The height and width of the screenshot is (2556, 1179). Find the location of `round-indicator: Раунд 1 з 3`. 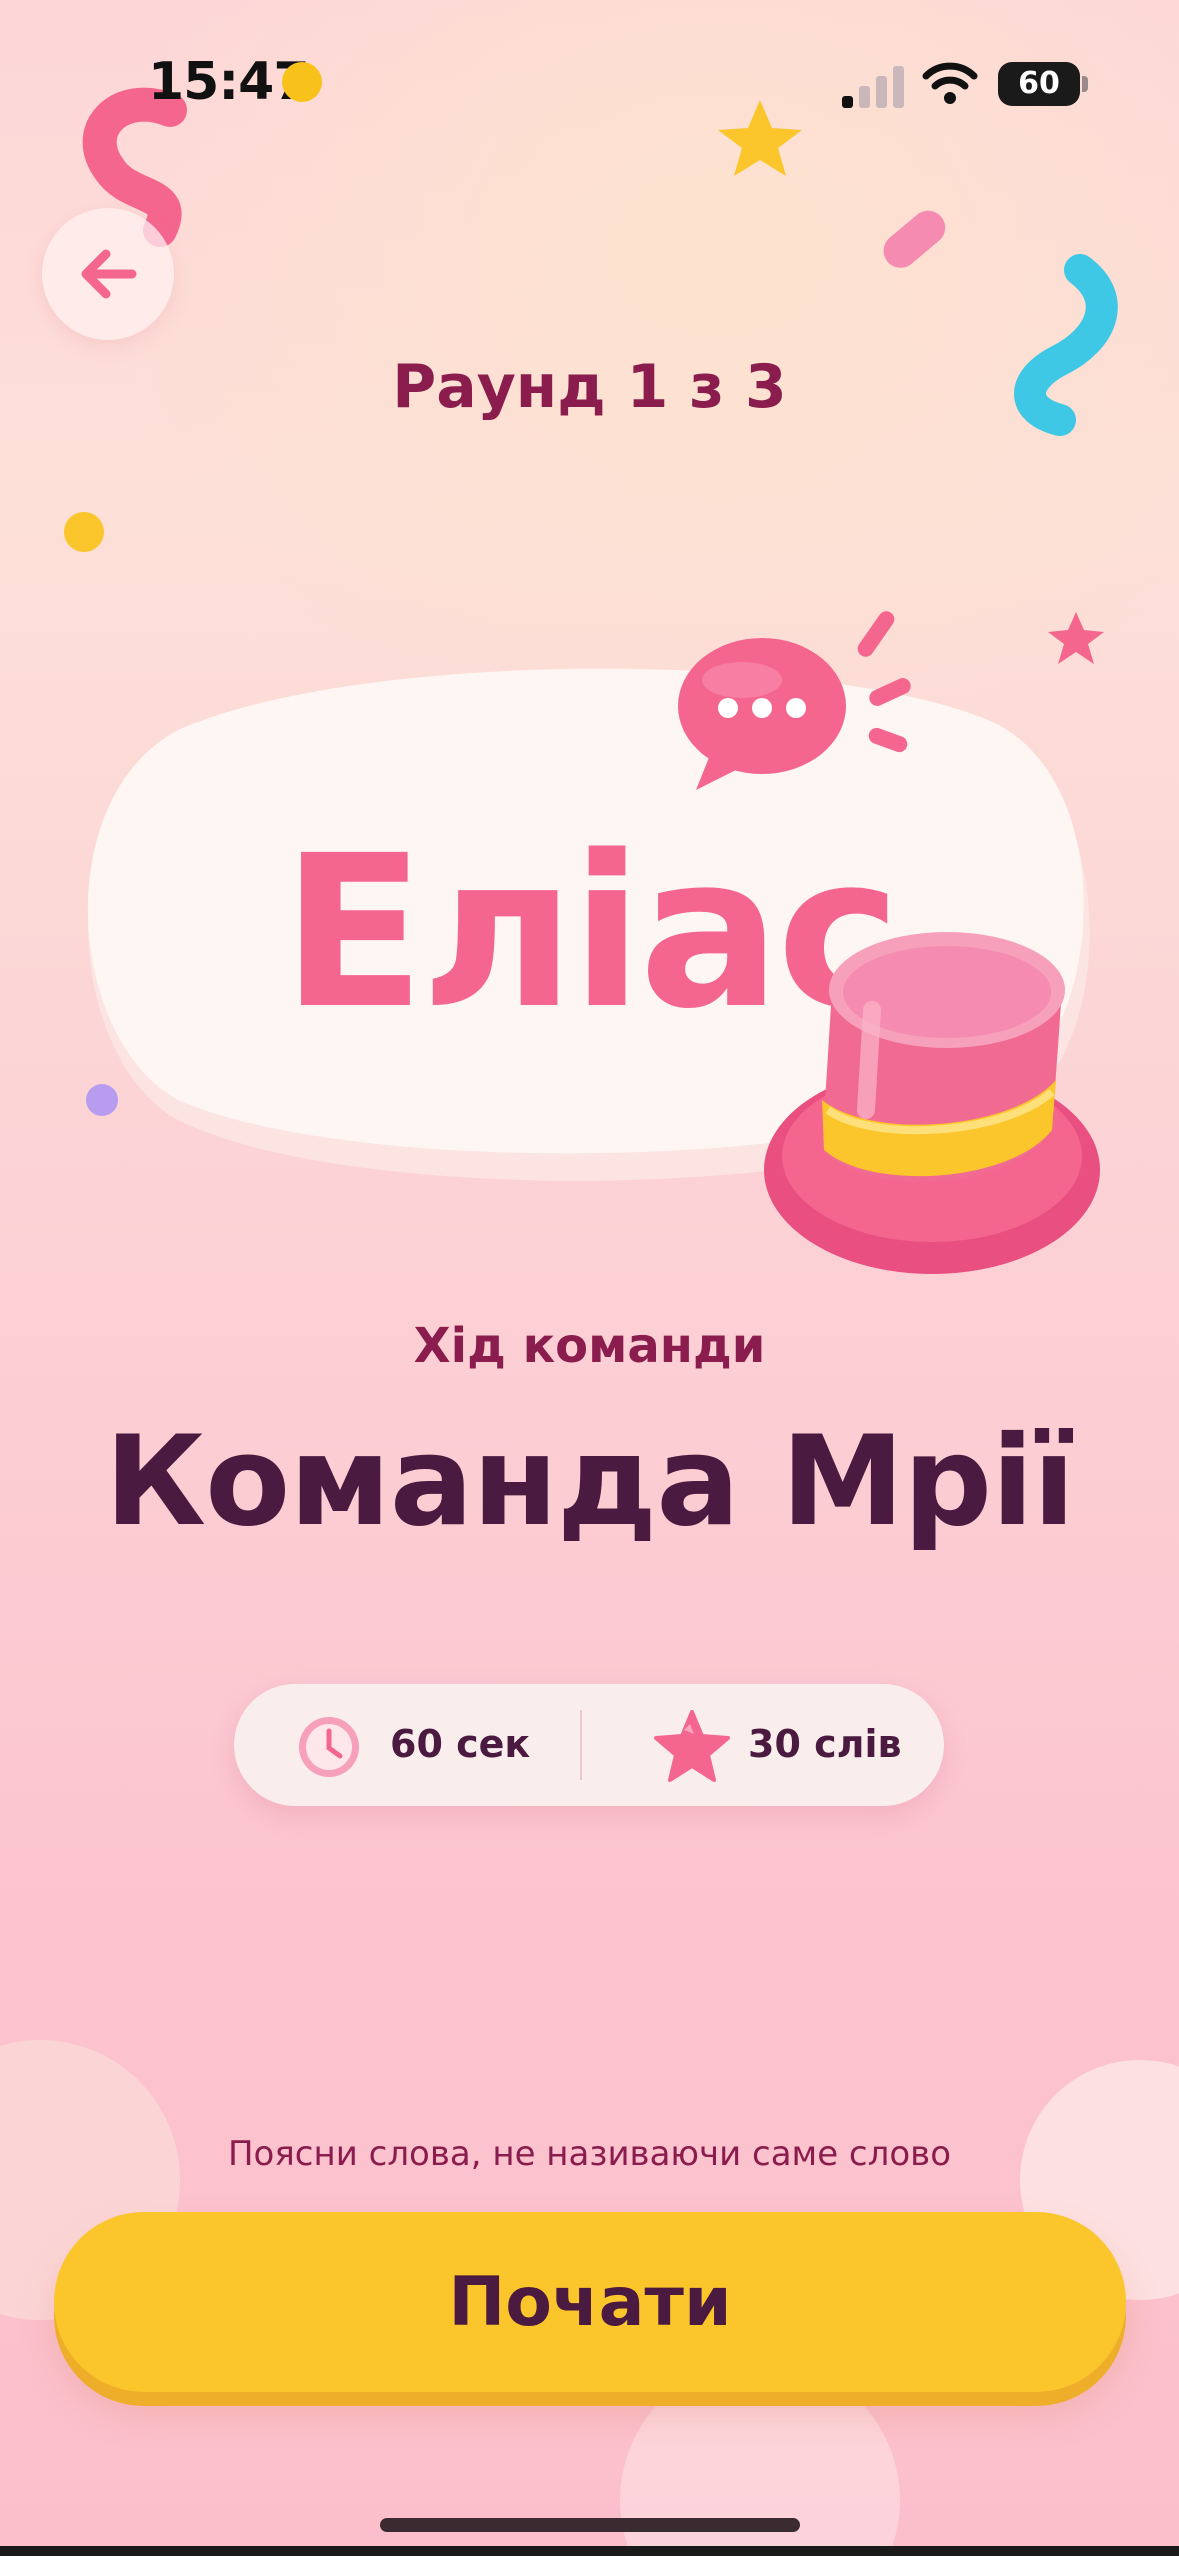

round-indicator: Раунд 1 з 3 is located at coordinates (589, 387).